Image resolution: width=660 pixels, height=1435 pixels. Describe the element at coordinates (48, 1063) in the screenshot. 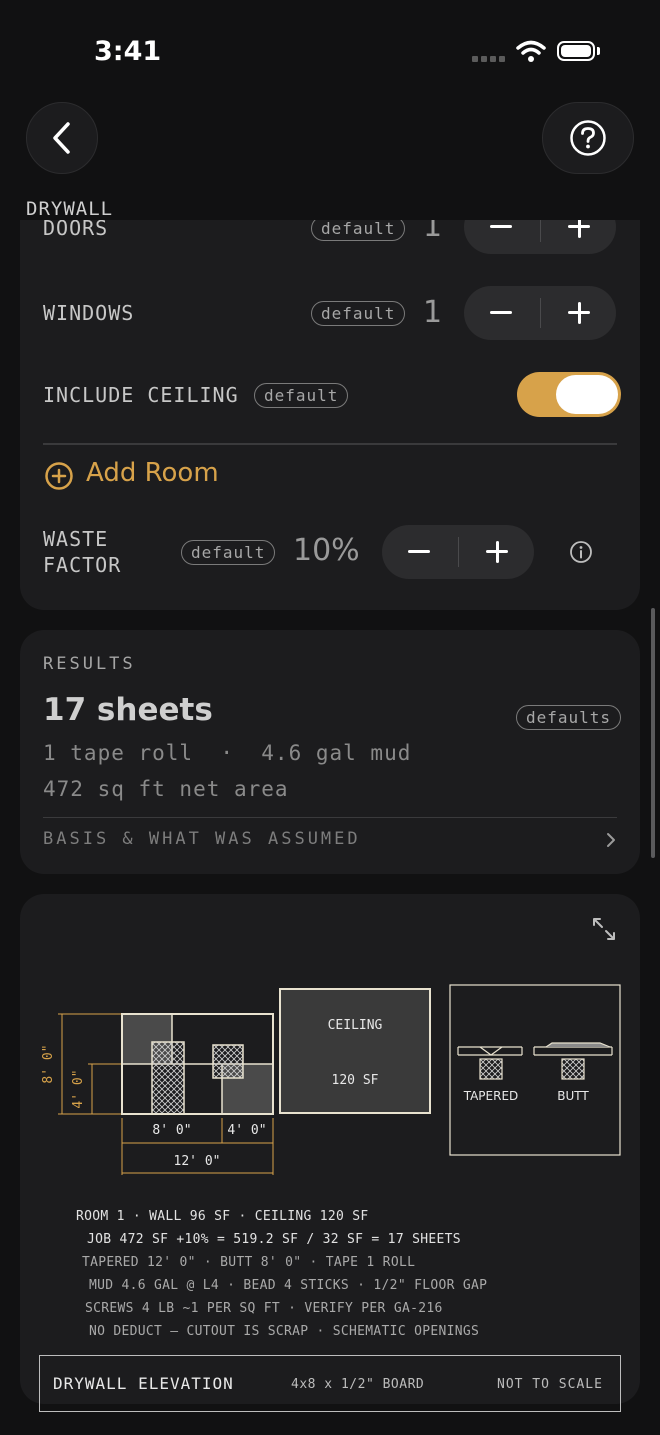

I see `dim-height-full: 8' 0"` at that location.